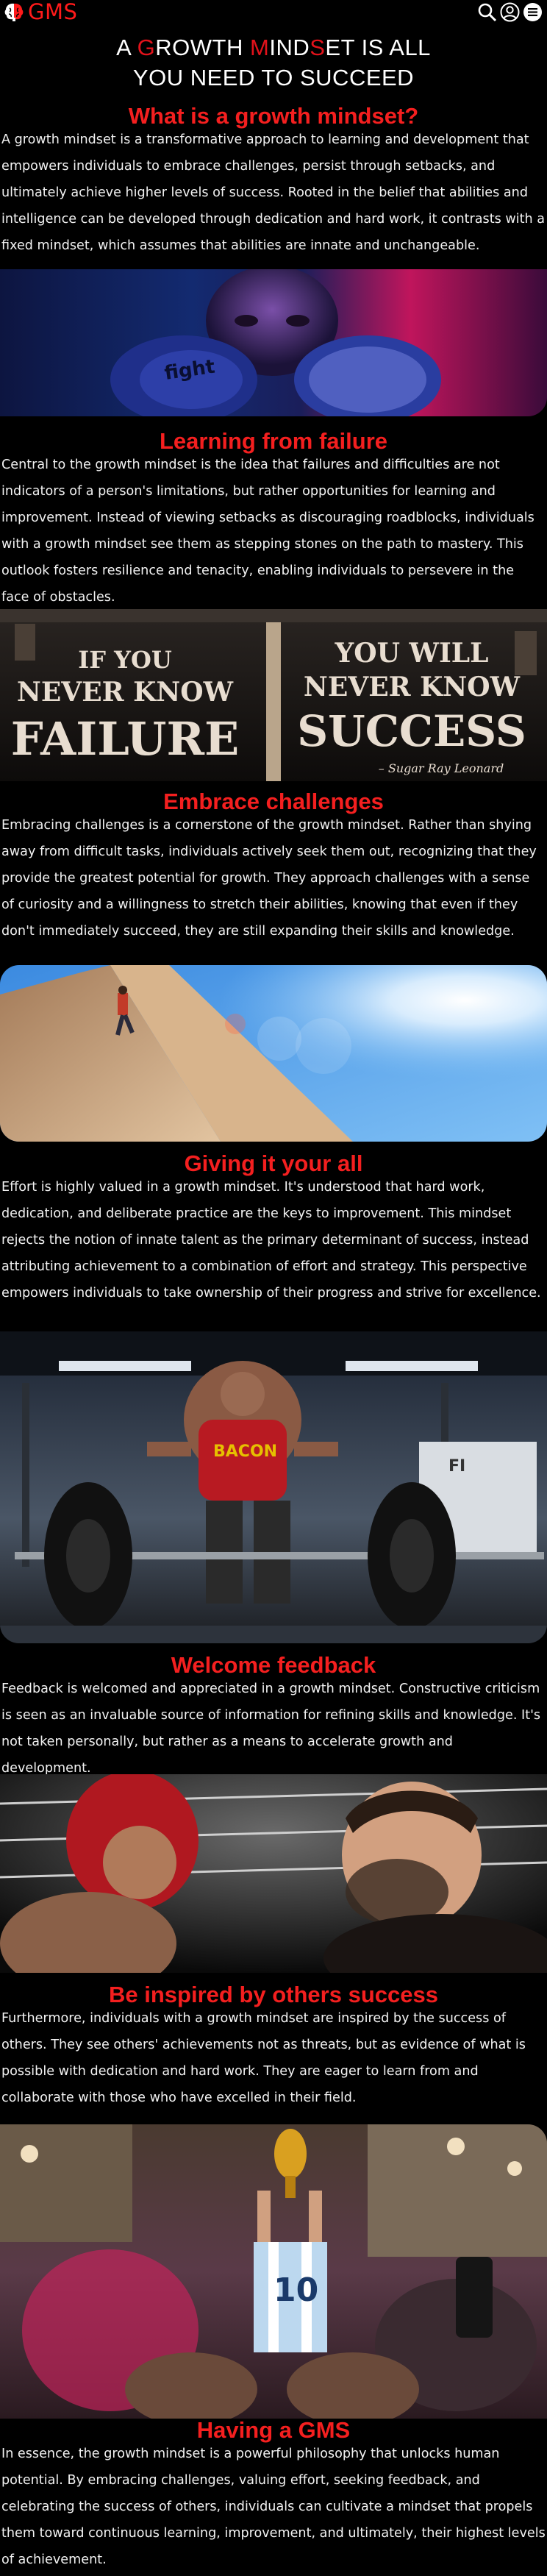  Describe the element at coordinates (273, 801) in the screenshot. I see `section-heading: Embrace challenges` at that location.